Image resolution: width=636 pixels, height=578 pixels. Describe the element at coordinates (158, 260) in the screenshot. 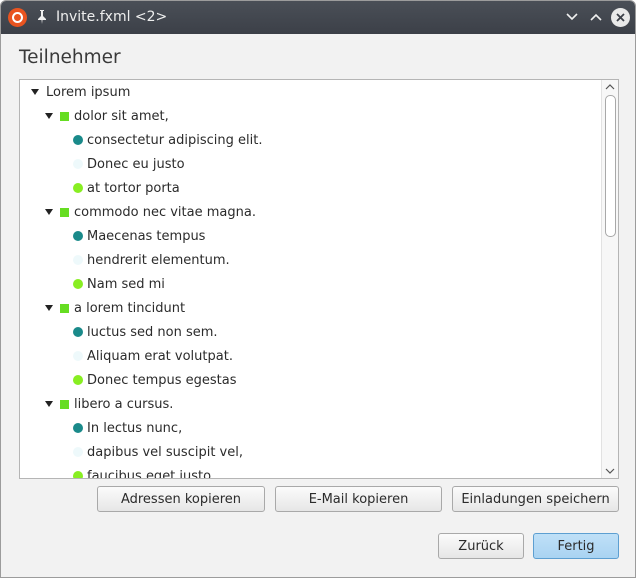

I see `tree-item-label: hendrerit elementum.` at that location.